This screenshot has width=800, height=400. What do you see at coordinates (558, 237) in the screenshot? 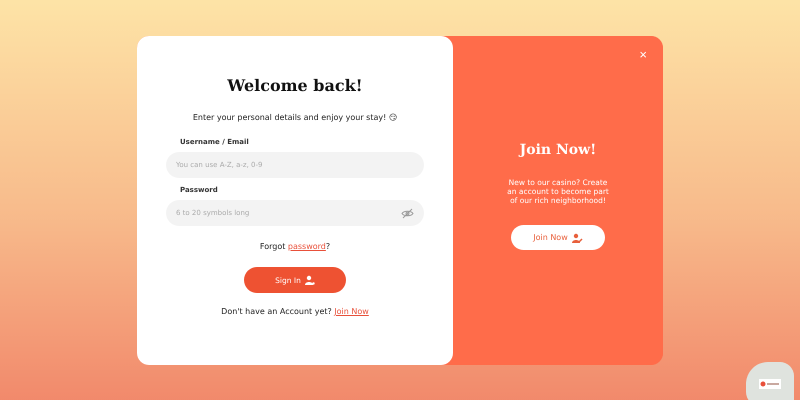
I see `join-now-button: Join Now` at bounding box center [558, 237].